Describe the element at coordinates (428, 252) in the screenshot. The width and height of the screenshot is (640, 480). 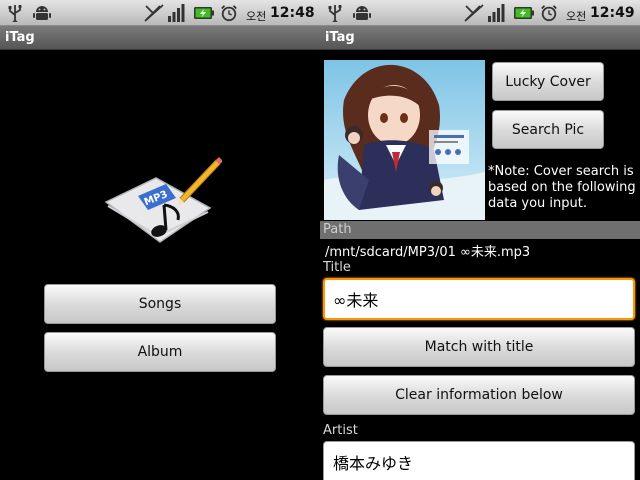
I see `file-path: /mnt/sdcard/MP3/01 ∞未来.mp3` at that location.